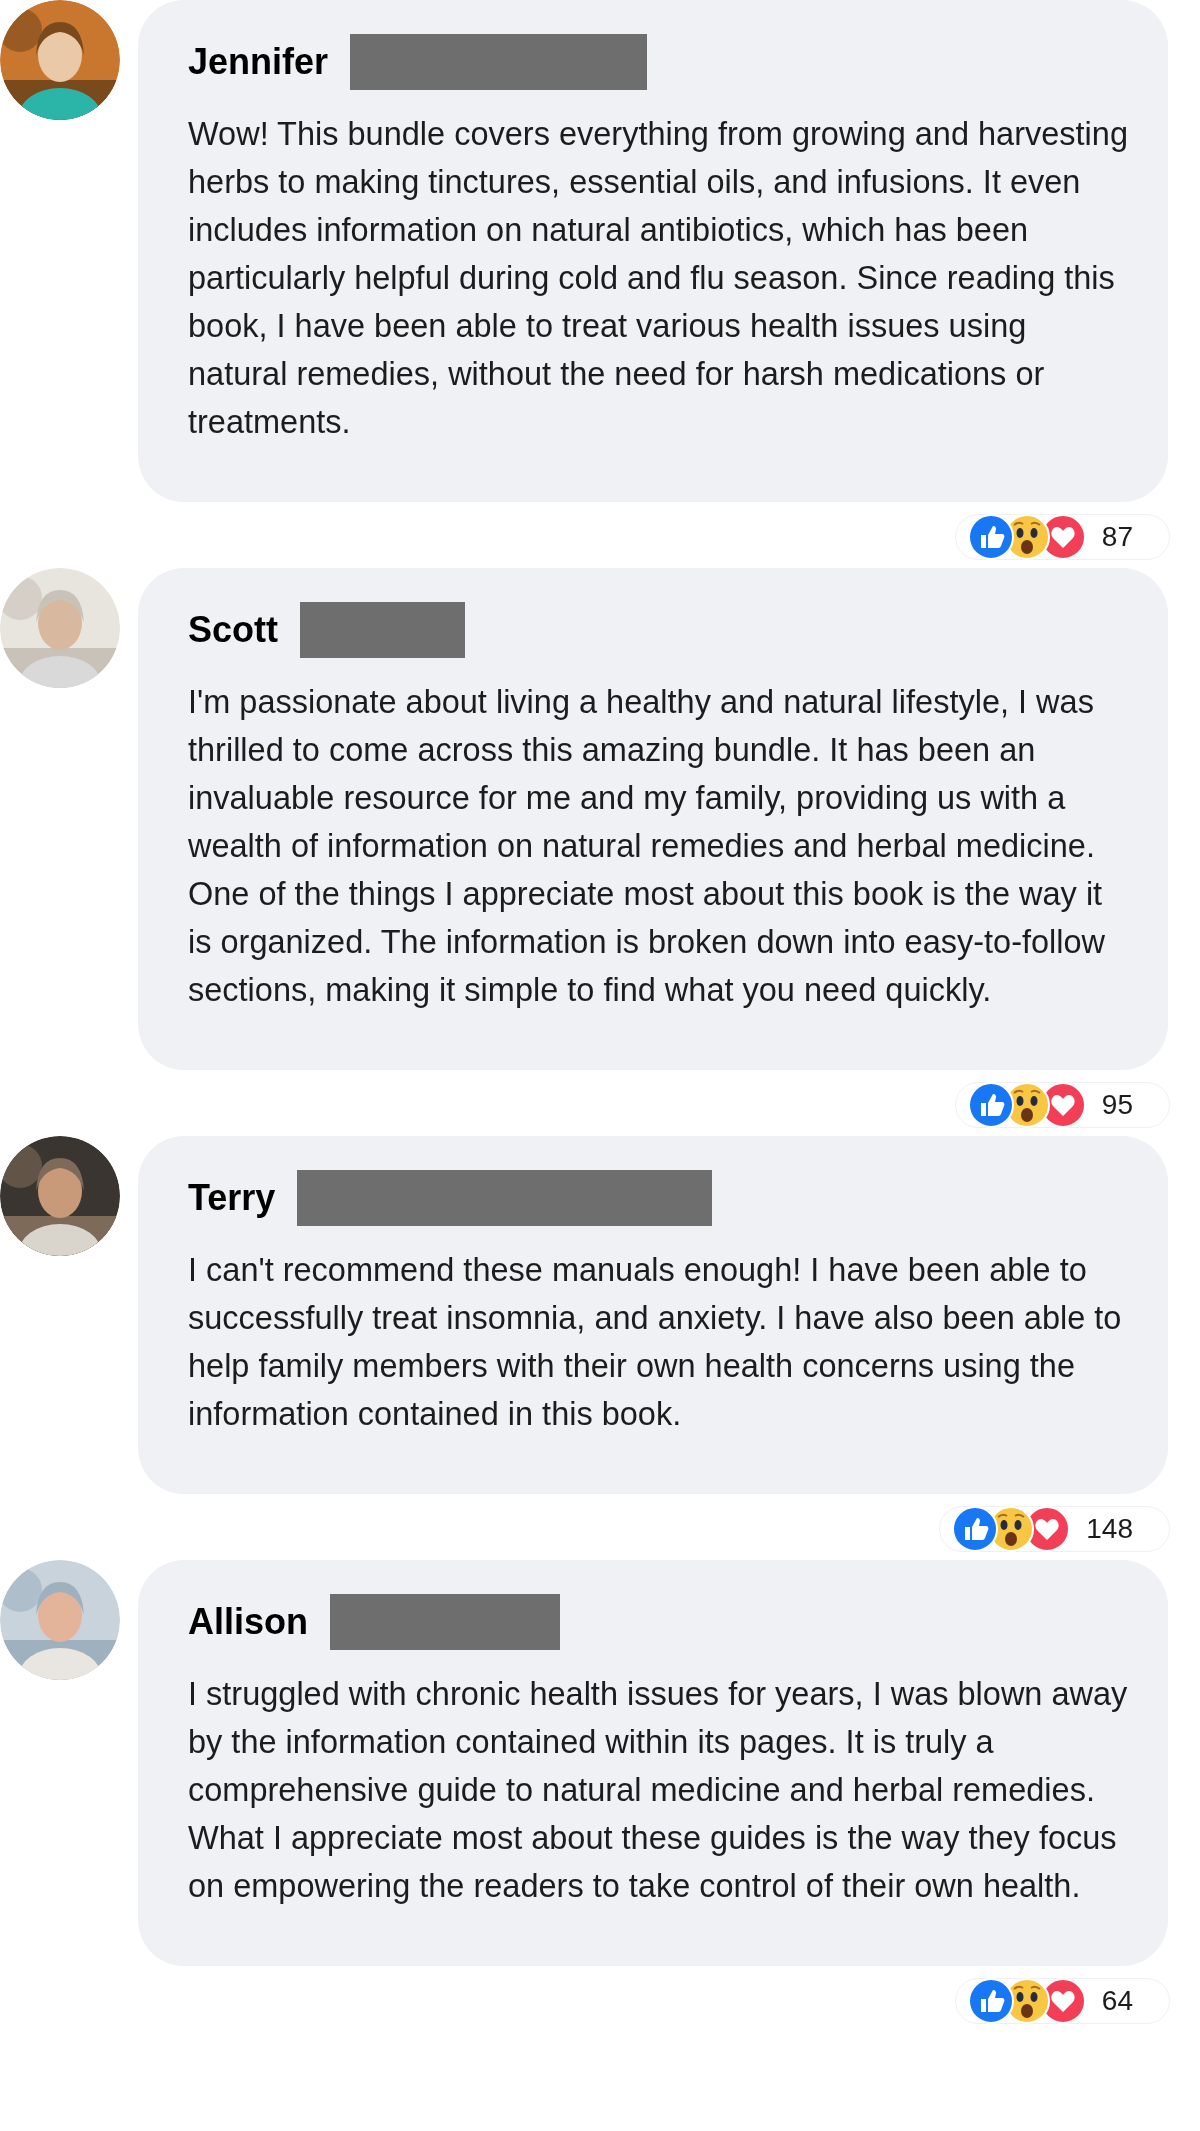 This screenshot has height=2131, width=1200. What do you see at coordinates (1062, 2001) in the screenshot?
I see `reaction-summary: 64` at bounding box center [1062, 2001].